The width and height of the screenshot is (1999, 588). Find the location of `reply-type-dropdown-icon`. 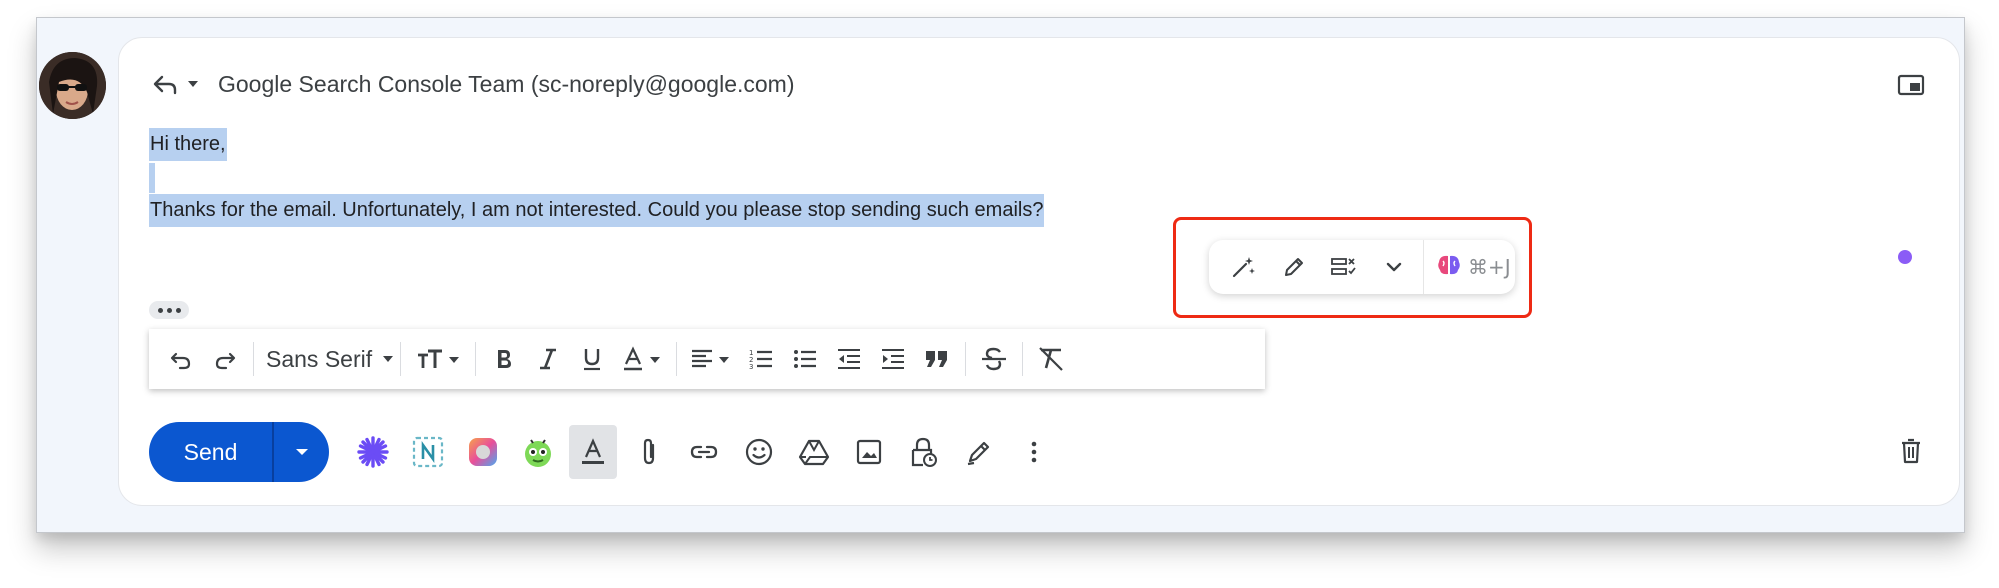

reply-type-dropdown-icon is located at coordinates (193, 84).